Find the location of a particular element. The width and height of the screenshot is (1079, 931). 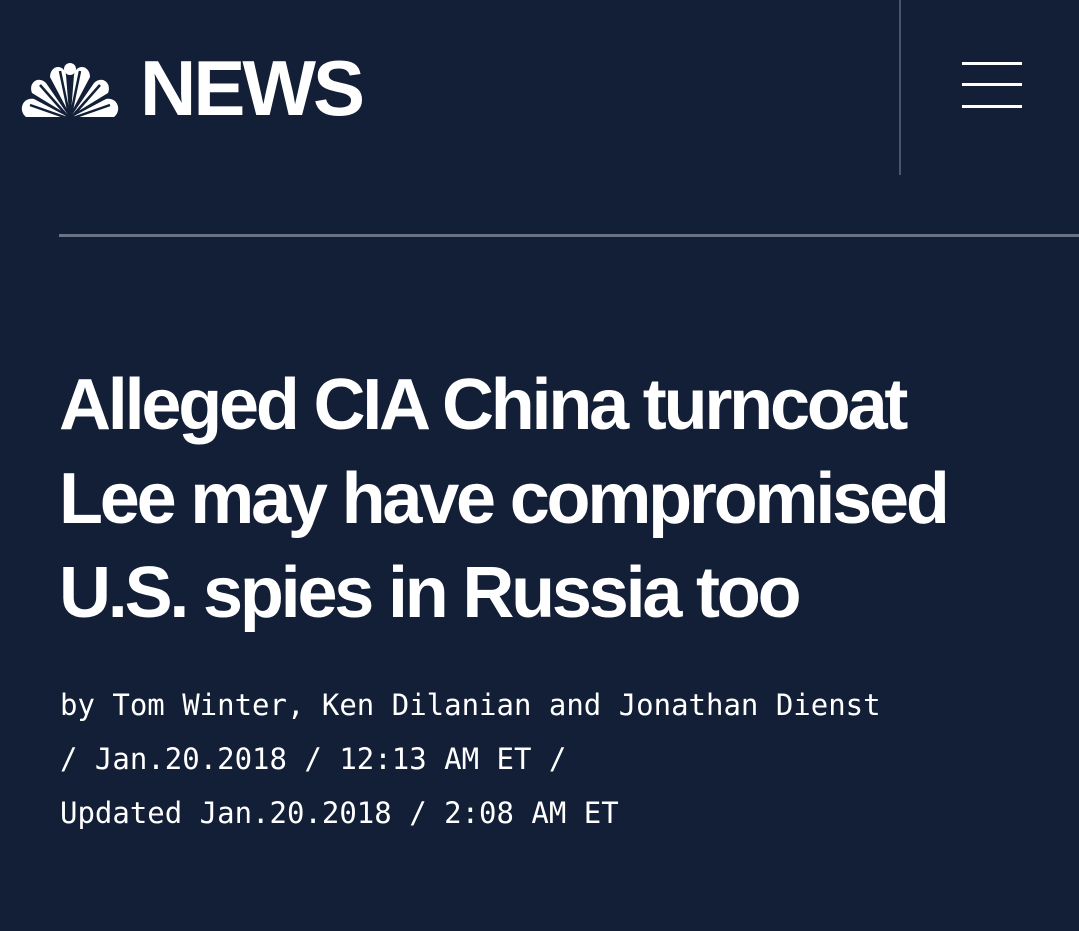

byline-published: / Jan.20.2018 / 12:13 AM ET / is located at coordinates (313, 759).